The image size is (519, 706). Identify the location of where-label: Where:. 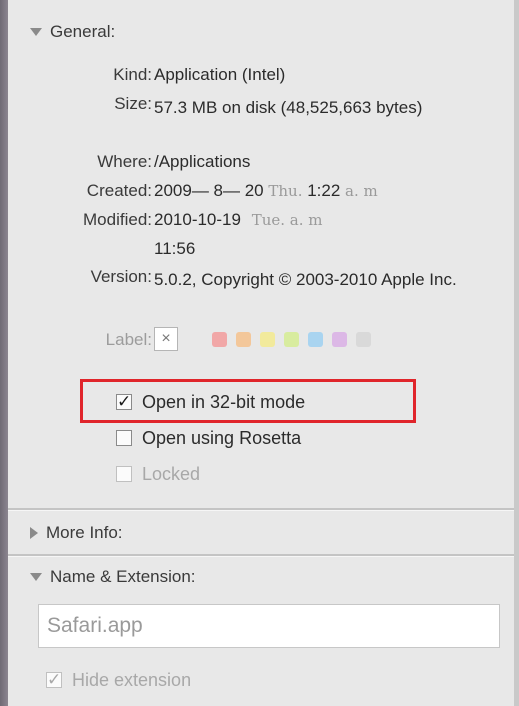
(124, 161).